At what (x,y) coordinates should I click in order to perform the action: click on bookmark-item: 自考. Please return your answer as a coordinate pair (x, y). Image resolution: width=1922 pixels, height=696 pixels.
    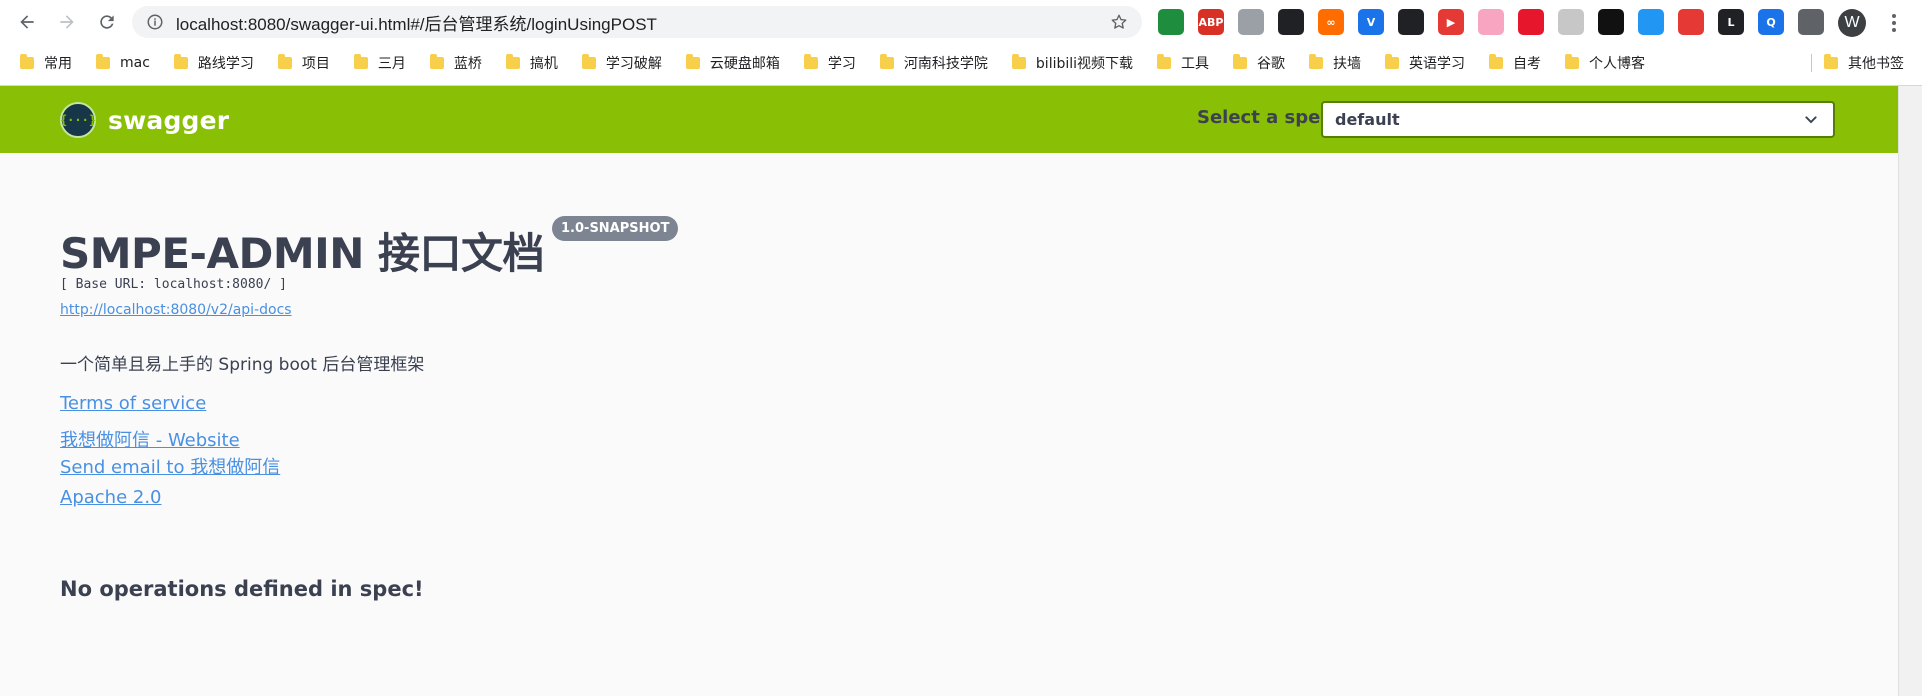
    Looking at the image, I should click on (1515, 63).